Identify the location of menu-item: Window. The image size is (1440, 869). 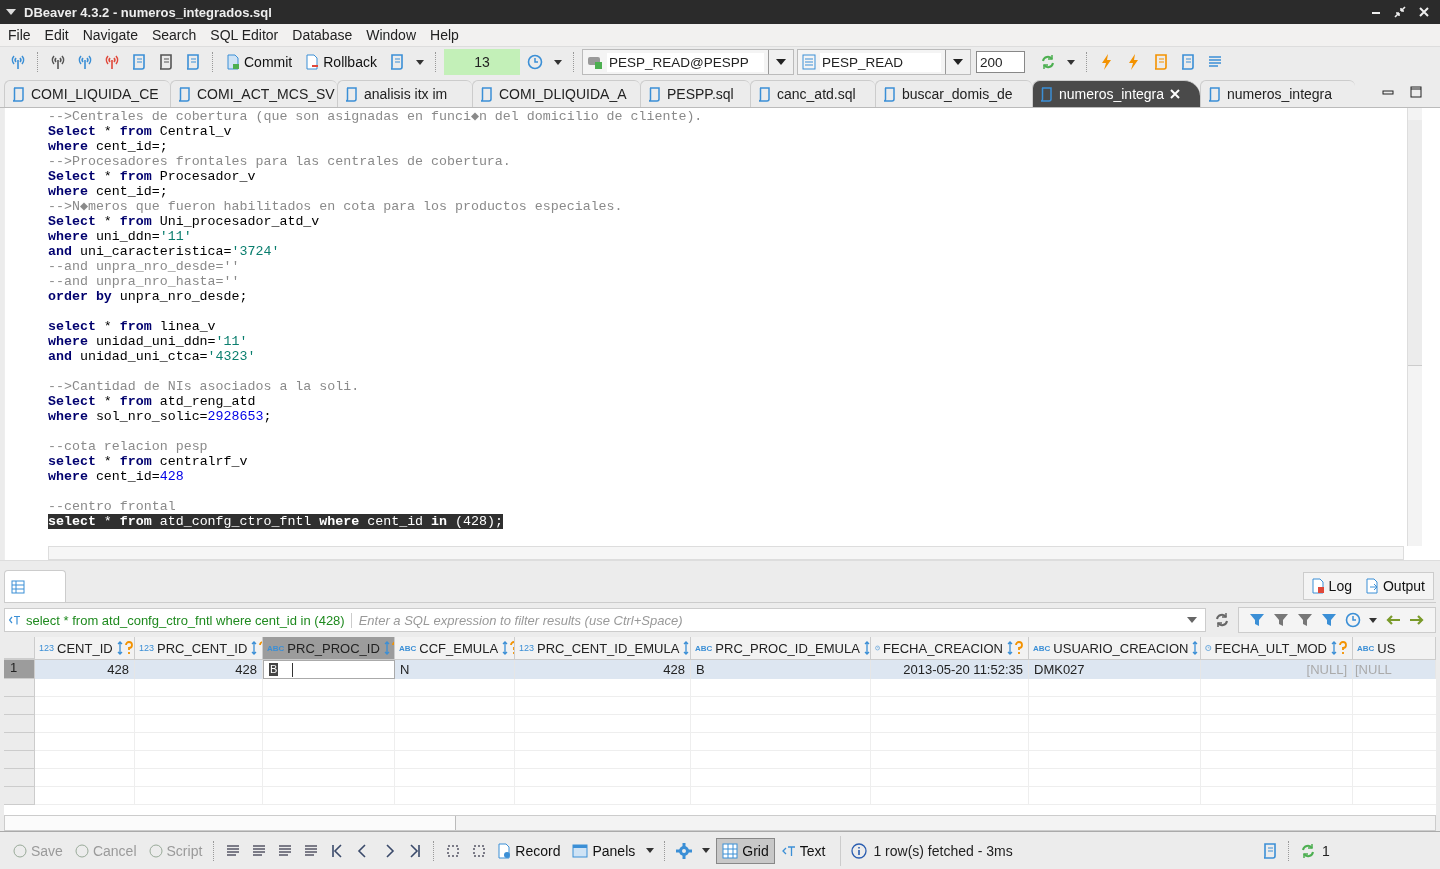
(391, 35).